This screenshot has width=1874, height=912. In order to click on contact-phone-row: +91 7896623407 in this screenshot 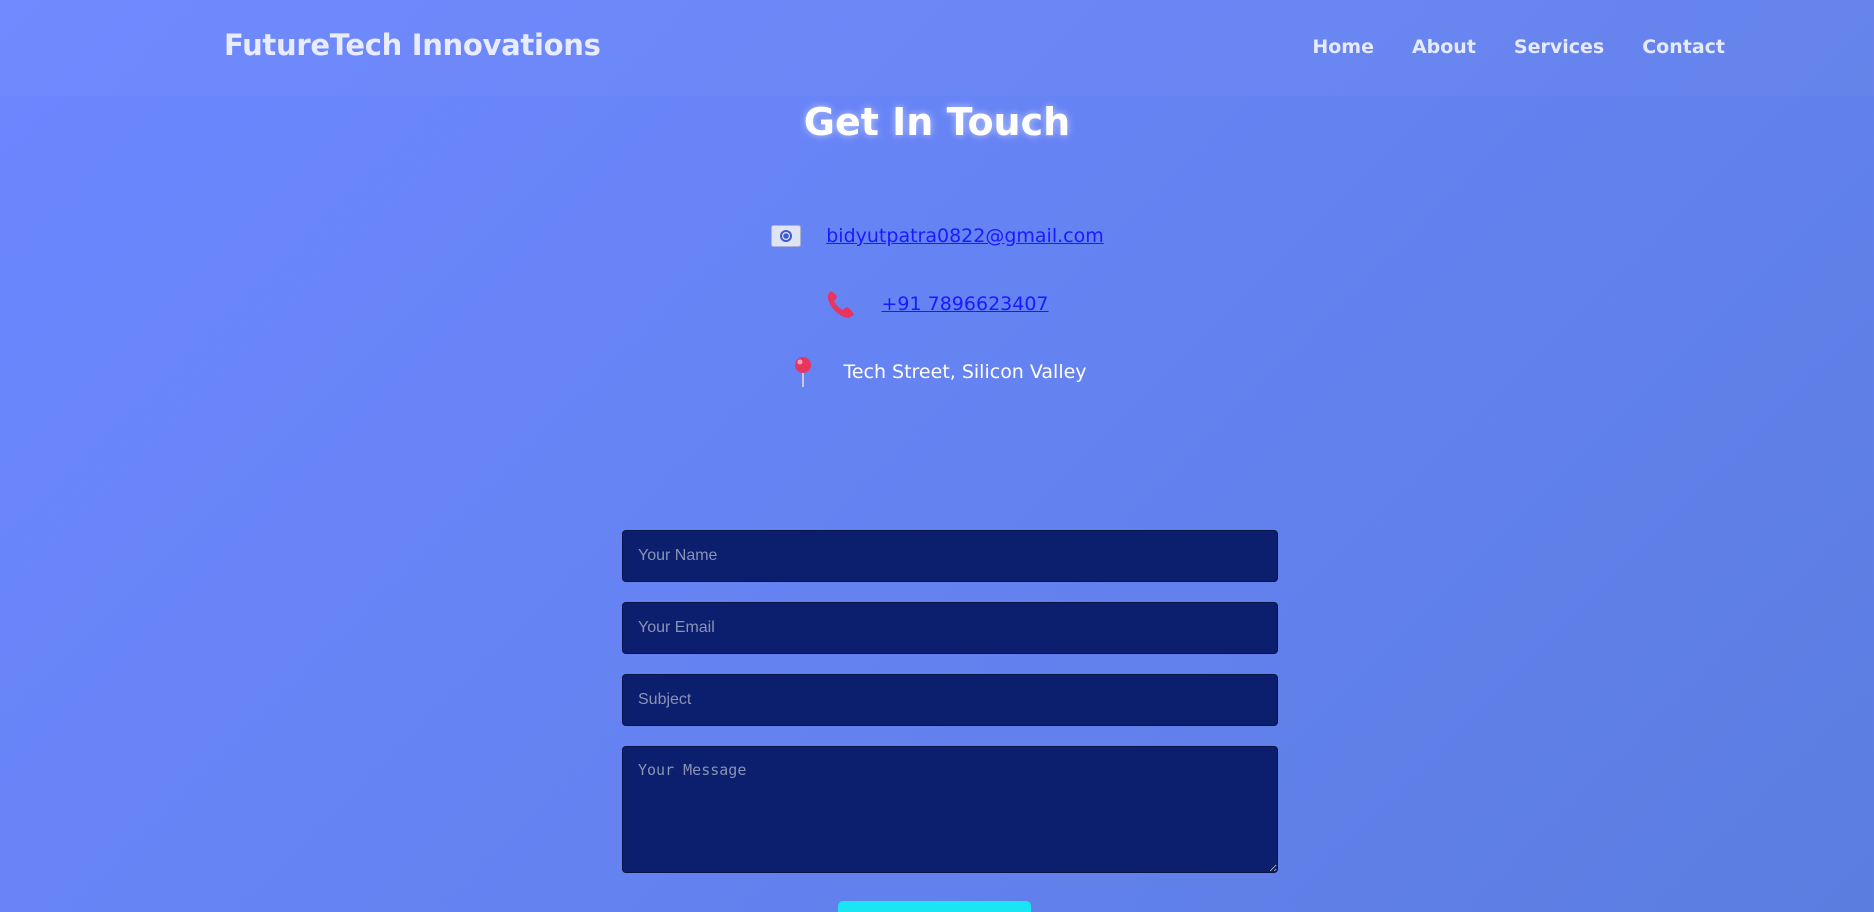, I will do `click(937, 304)`.